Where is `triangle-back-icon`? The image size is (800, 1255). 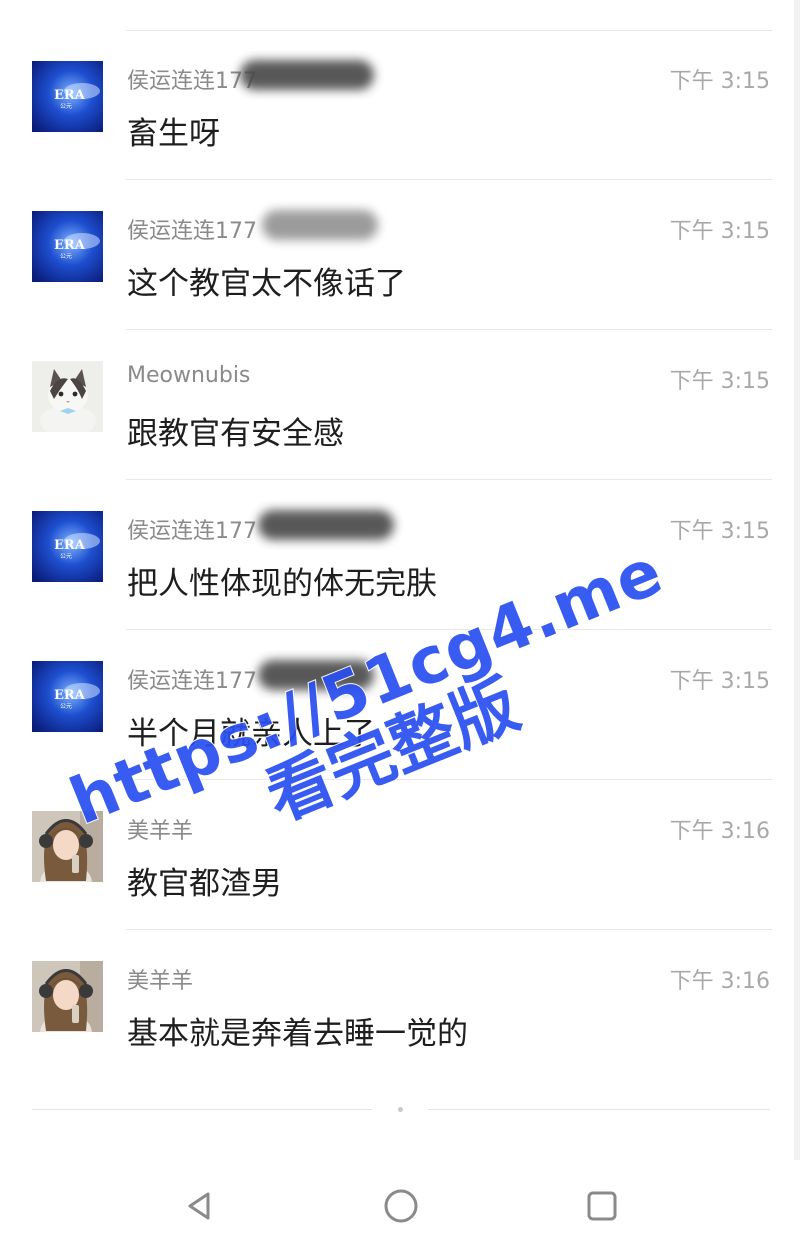
triangle-back-icon is located at coordinates (199, 1206).